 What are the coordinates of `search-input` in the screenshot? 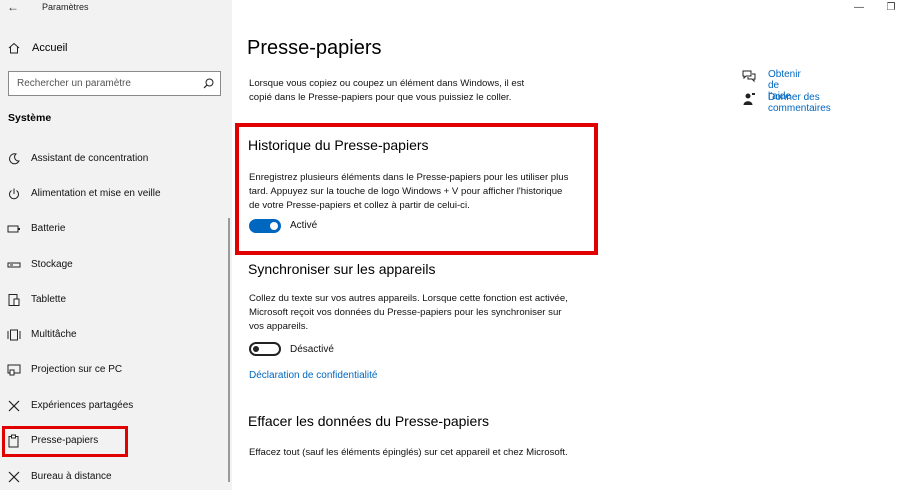 It's located at (104, 83).